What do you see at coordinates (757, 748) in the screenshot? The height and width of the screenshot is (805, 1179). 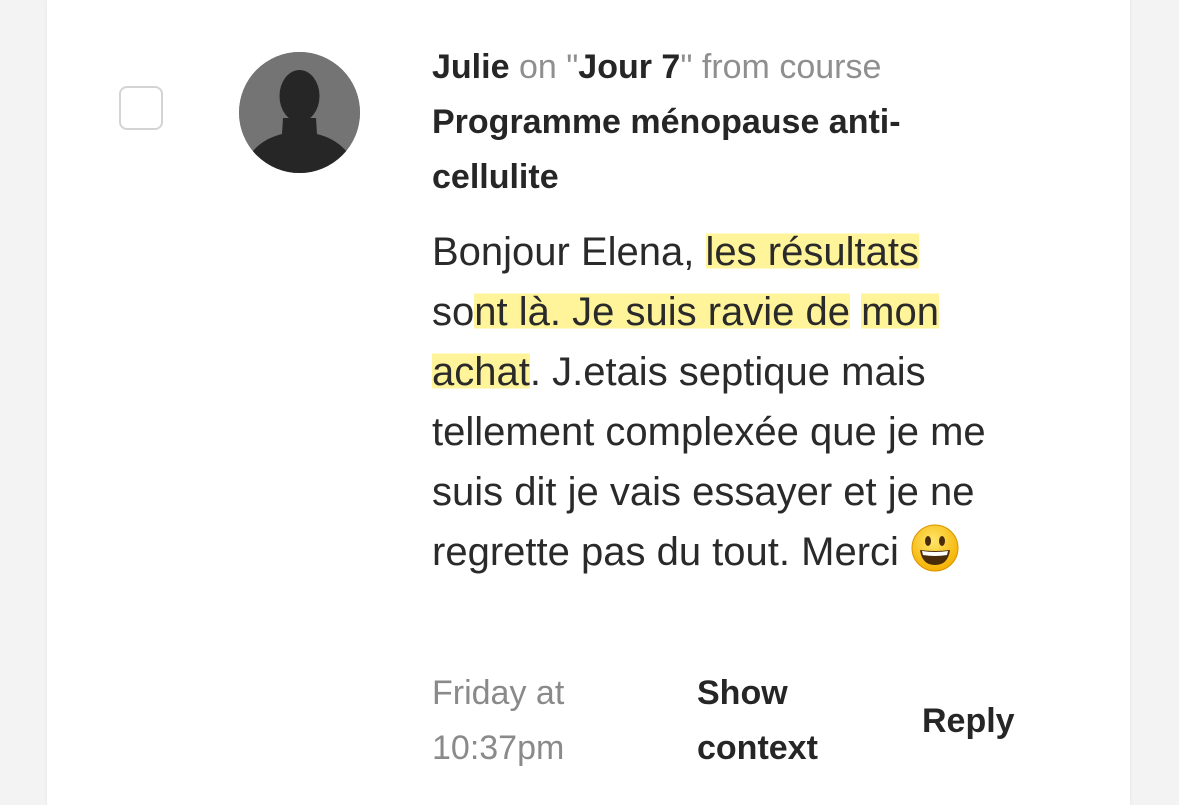 I see `show-context-line2: context` at bounding box center [757, 748].